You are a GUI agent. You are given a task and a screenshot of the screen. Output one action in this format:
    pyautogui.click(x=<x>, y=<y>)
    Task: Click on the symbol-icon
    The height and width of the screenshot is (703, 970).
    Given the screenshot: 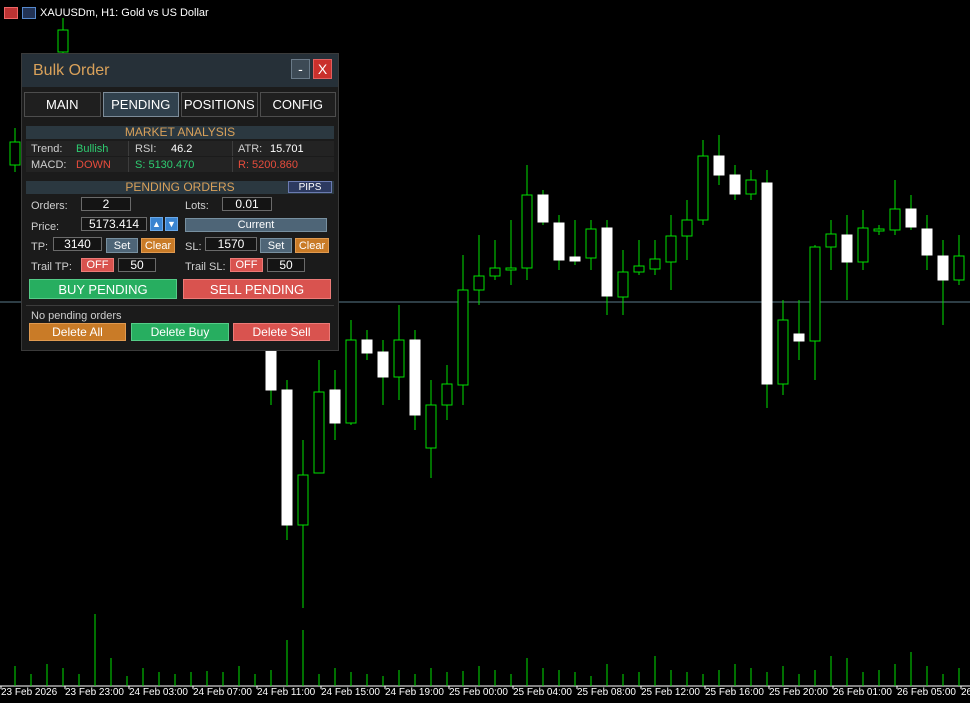 What is the action you would take?
    pyautogui.click(x=29, y=13)
    